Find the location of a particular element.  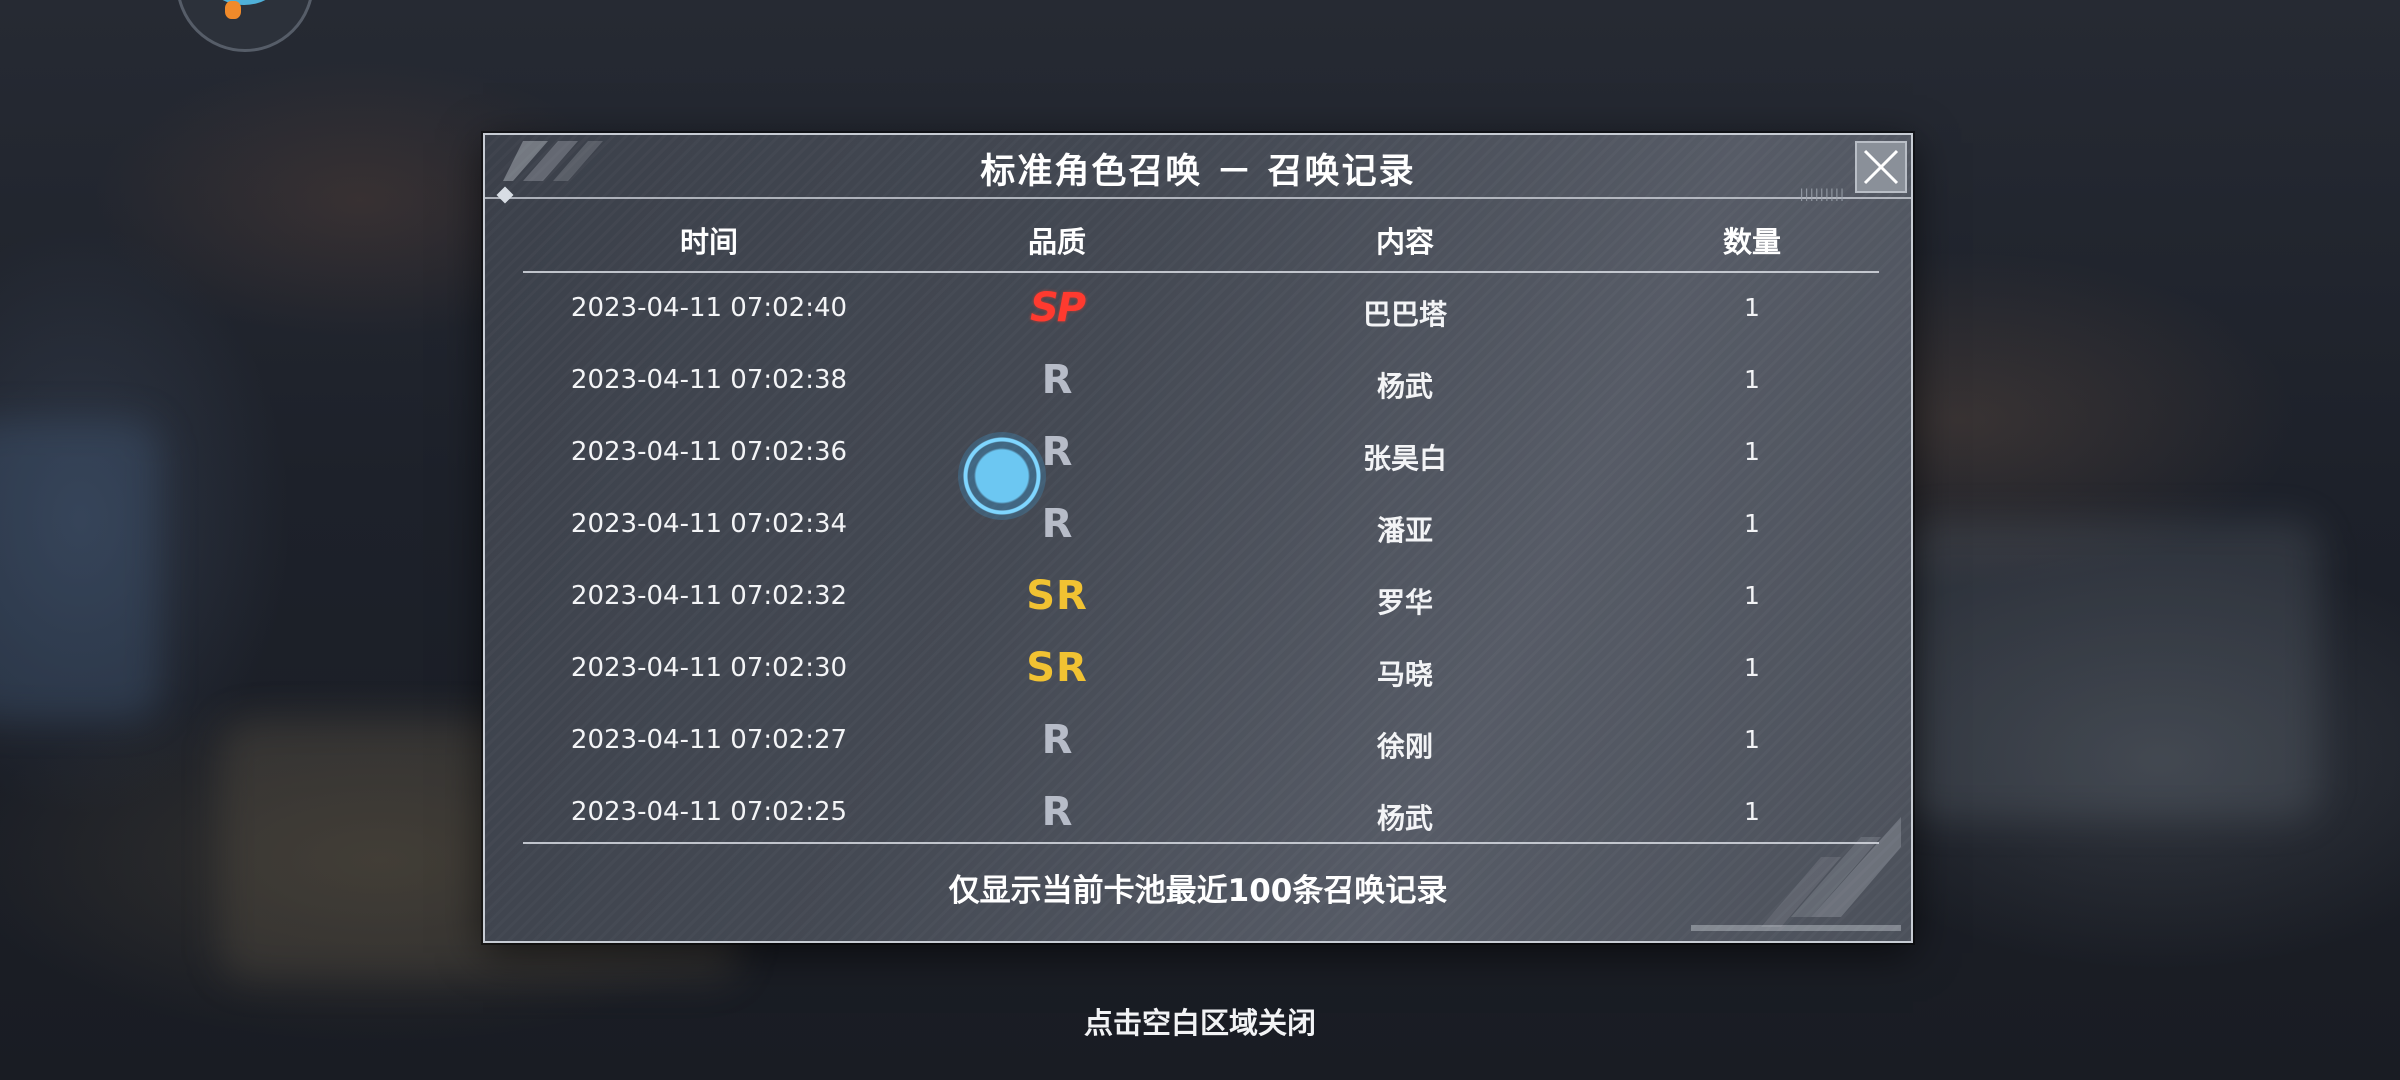

footer-divider is located at coordinates (1201, 843).